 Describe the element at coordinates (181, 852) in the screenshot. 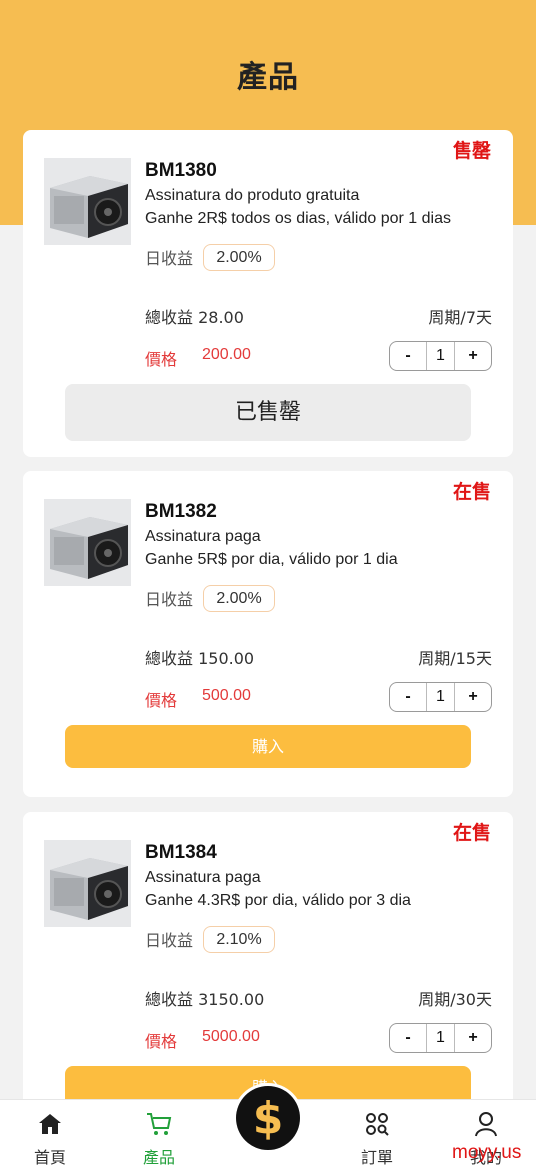

I see `product-name: BM1384` at that location.